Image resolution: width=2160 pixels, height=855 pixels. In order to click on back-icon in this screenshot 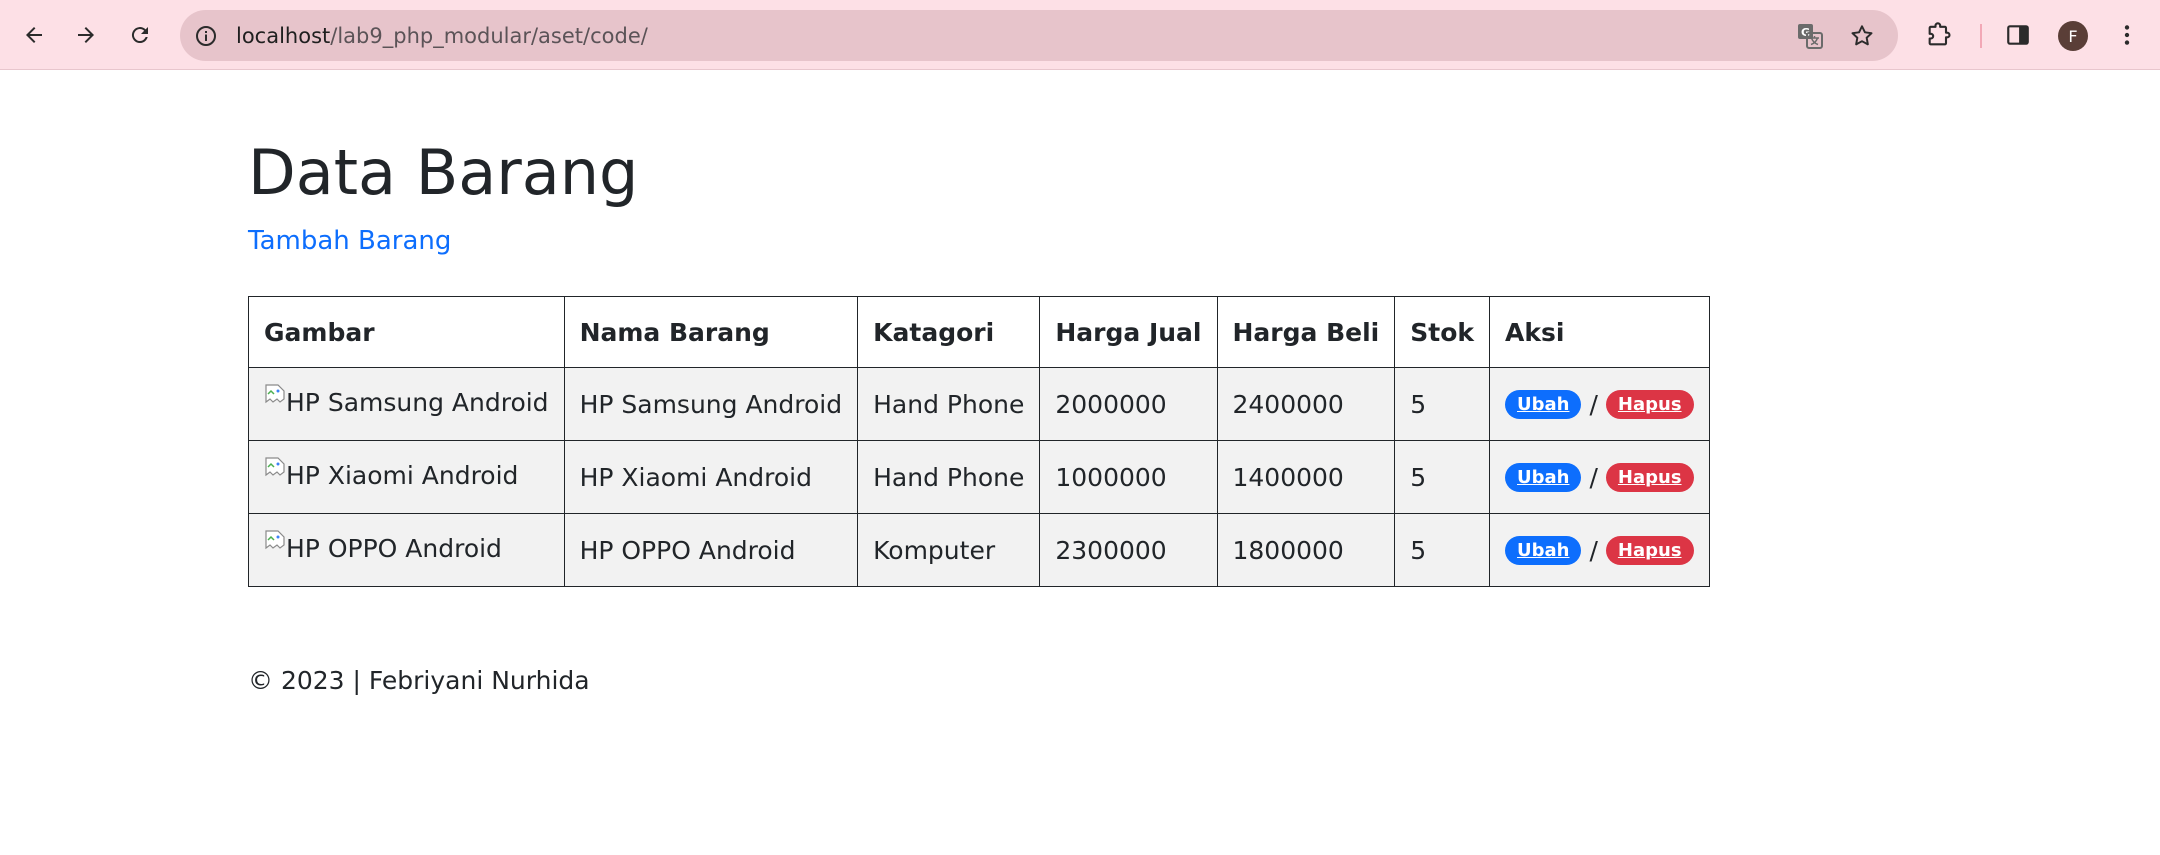, I will do `click(34, 35)`.